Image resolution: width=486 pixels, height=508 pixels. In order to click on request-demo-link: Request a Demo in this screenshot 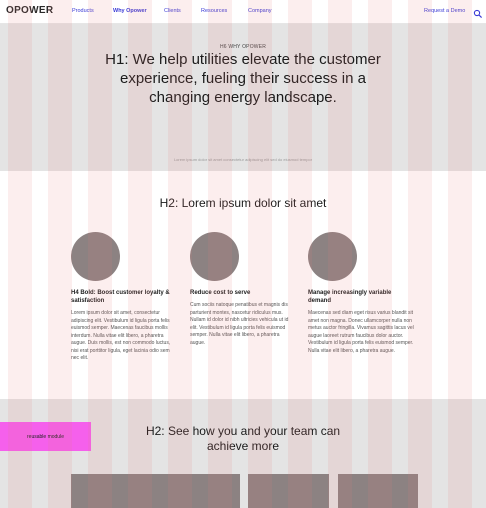, I will do `click(444, 11)`.